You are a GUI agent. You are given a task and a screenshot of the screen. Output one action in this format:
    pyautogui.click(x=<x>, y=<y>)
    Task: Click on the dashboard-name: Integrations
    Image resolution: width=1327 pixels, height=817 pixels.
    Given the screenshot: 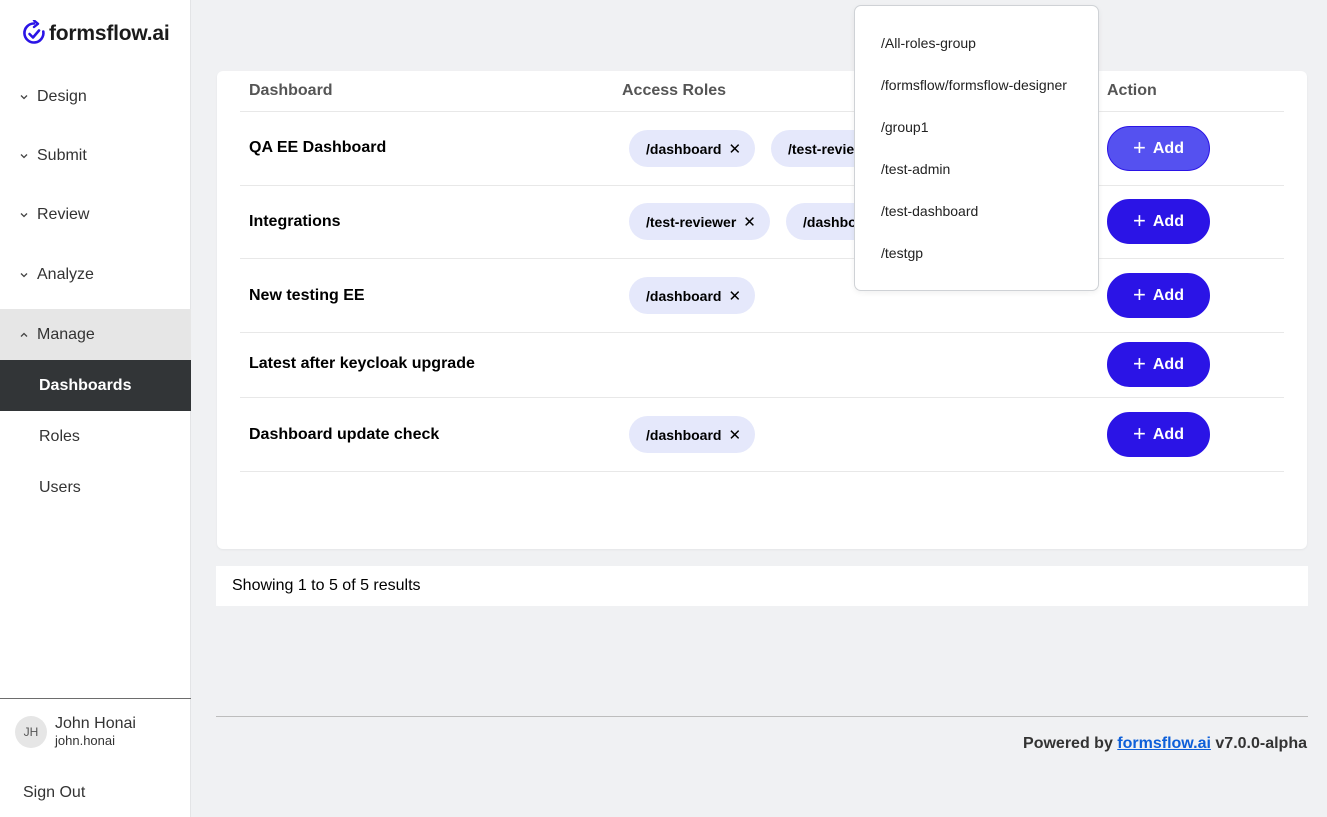 What is the action you would take?
    pyautogui.click(x=295, y=221)
    